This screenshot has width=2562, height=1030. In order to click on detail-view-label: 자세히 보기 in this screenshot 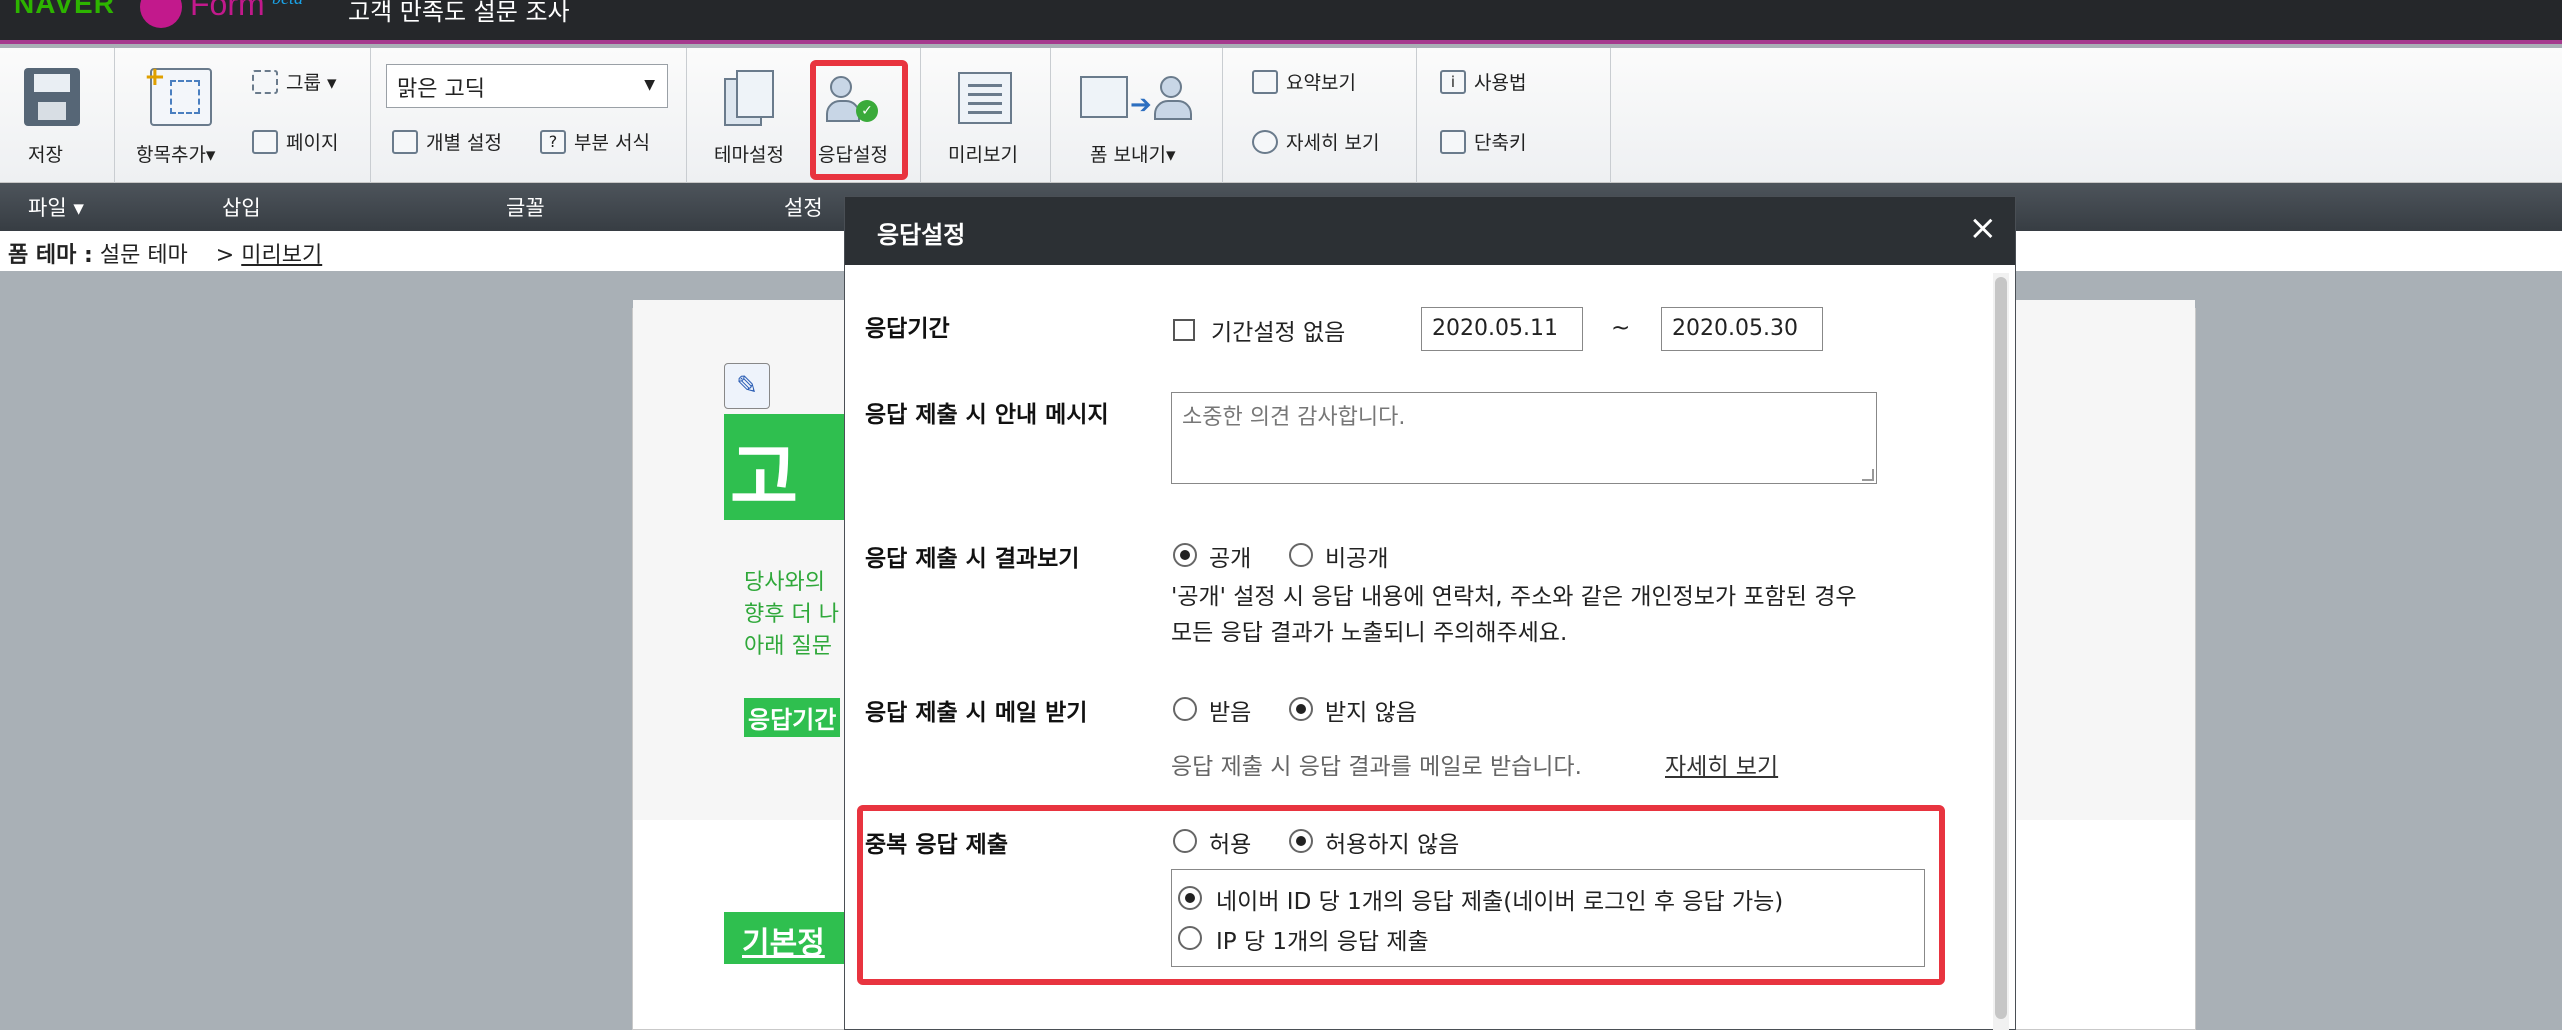, I will do `click(1333, 143)`.